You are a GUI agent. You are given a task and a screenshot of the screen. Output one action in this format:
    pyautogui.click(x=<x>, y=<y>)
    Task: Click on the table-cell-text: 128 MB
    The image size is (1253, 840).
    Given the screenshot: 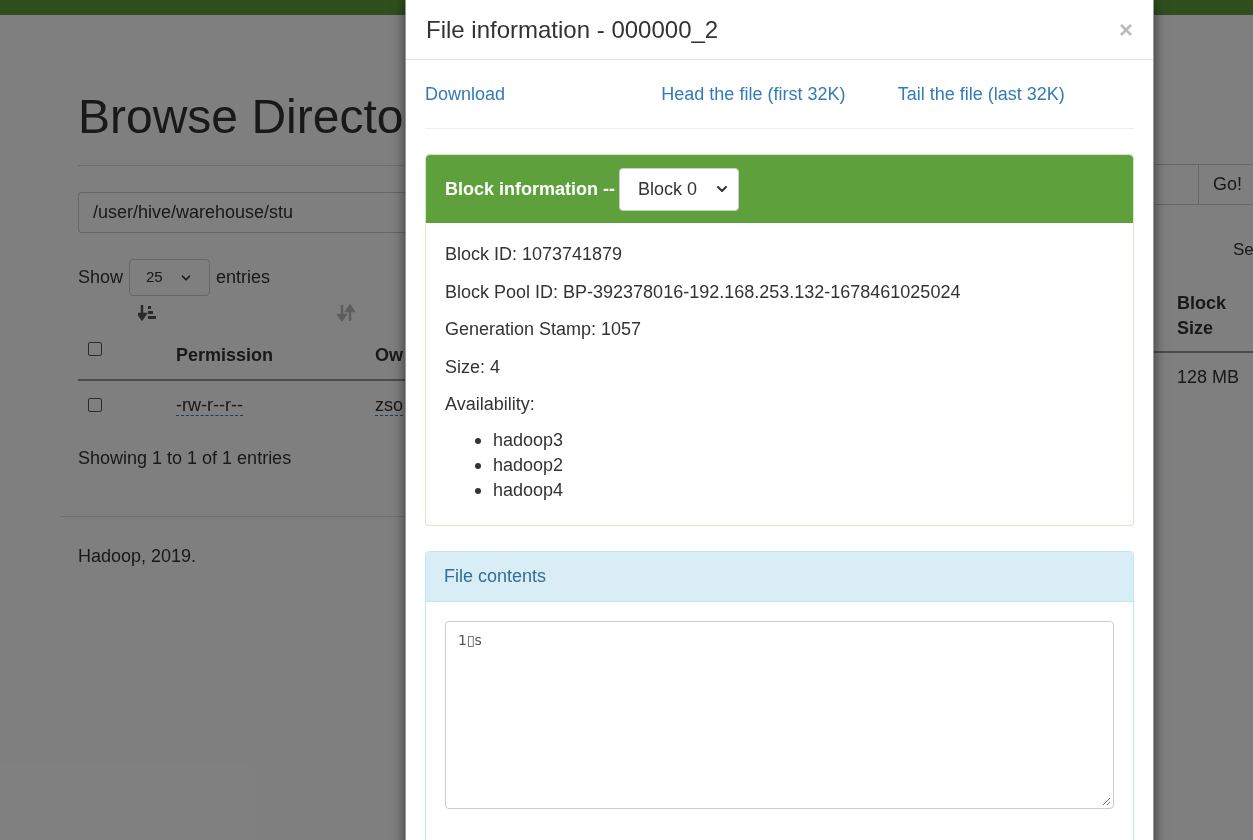 What is the action you would take?
    pyautogui.click(x=1208, y=377)
    